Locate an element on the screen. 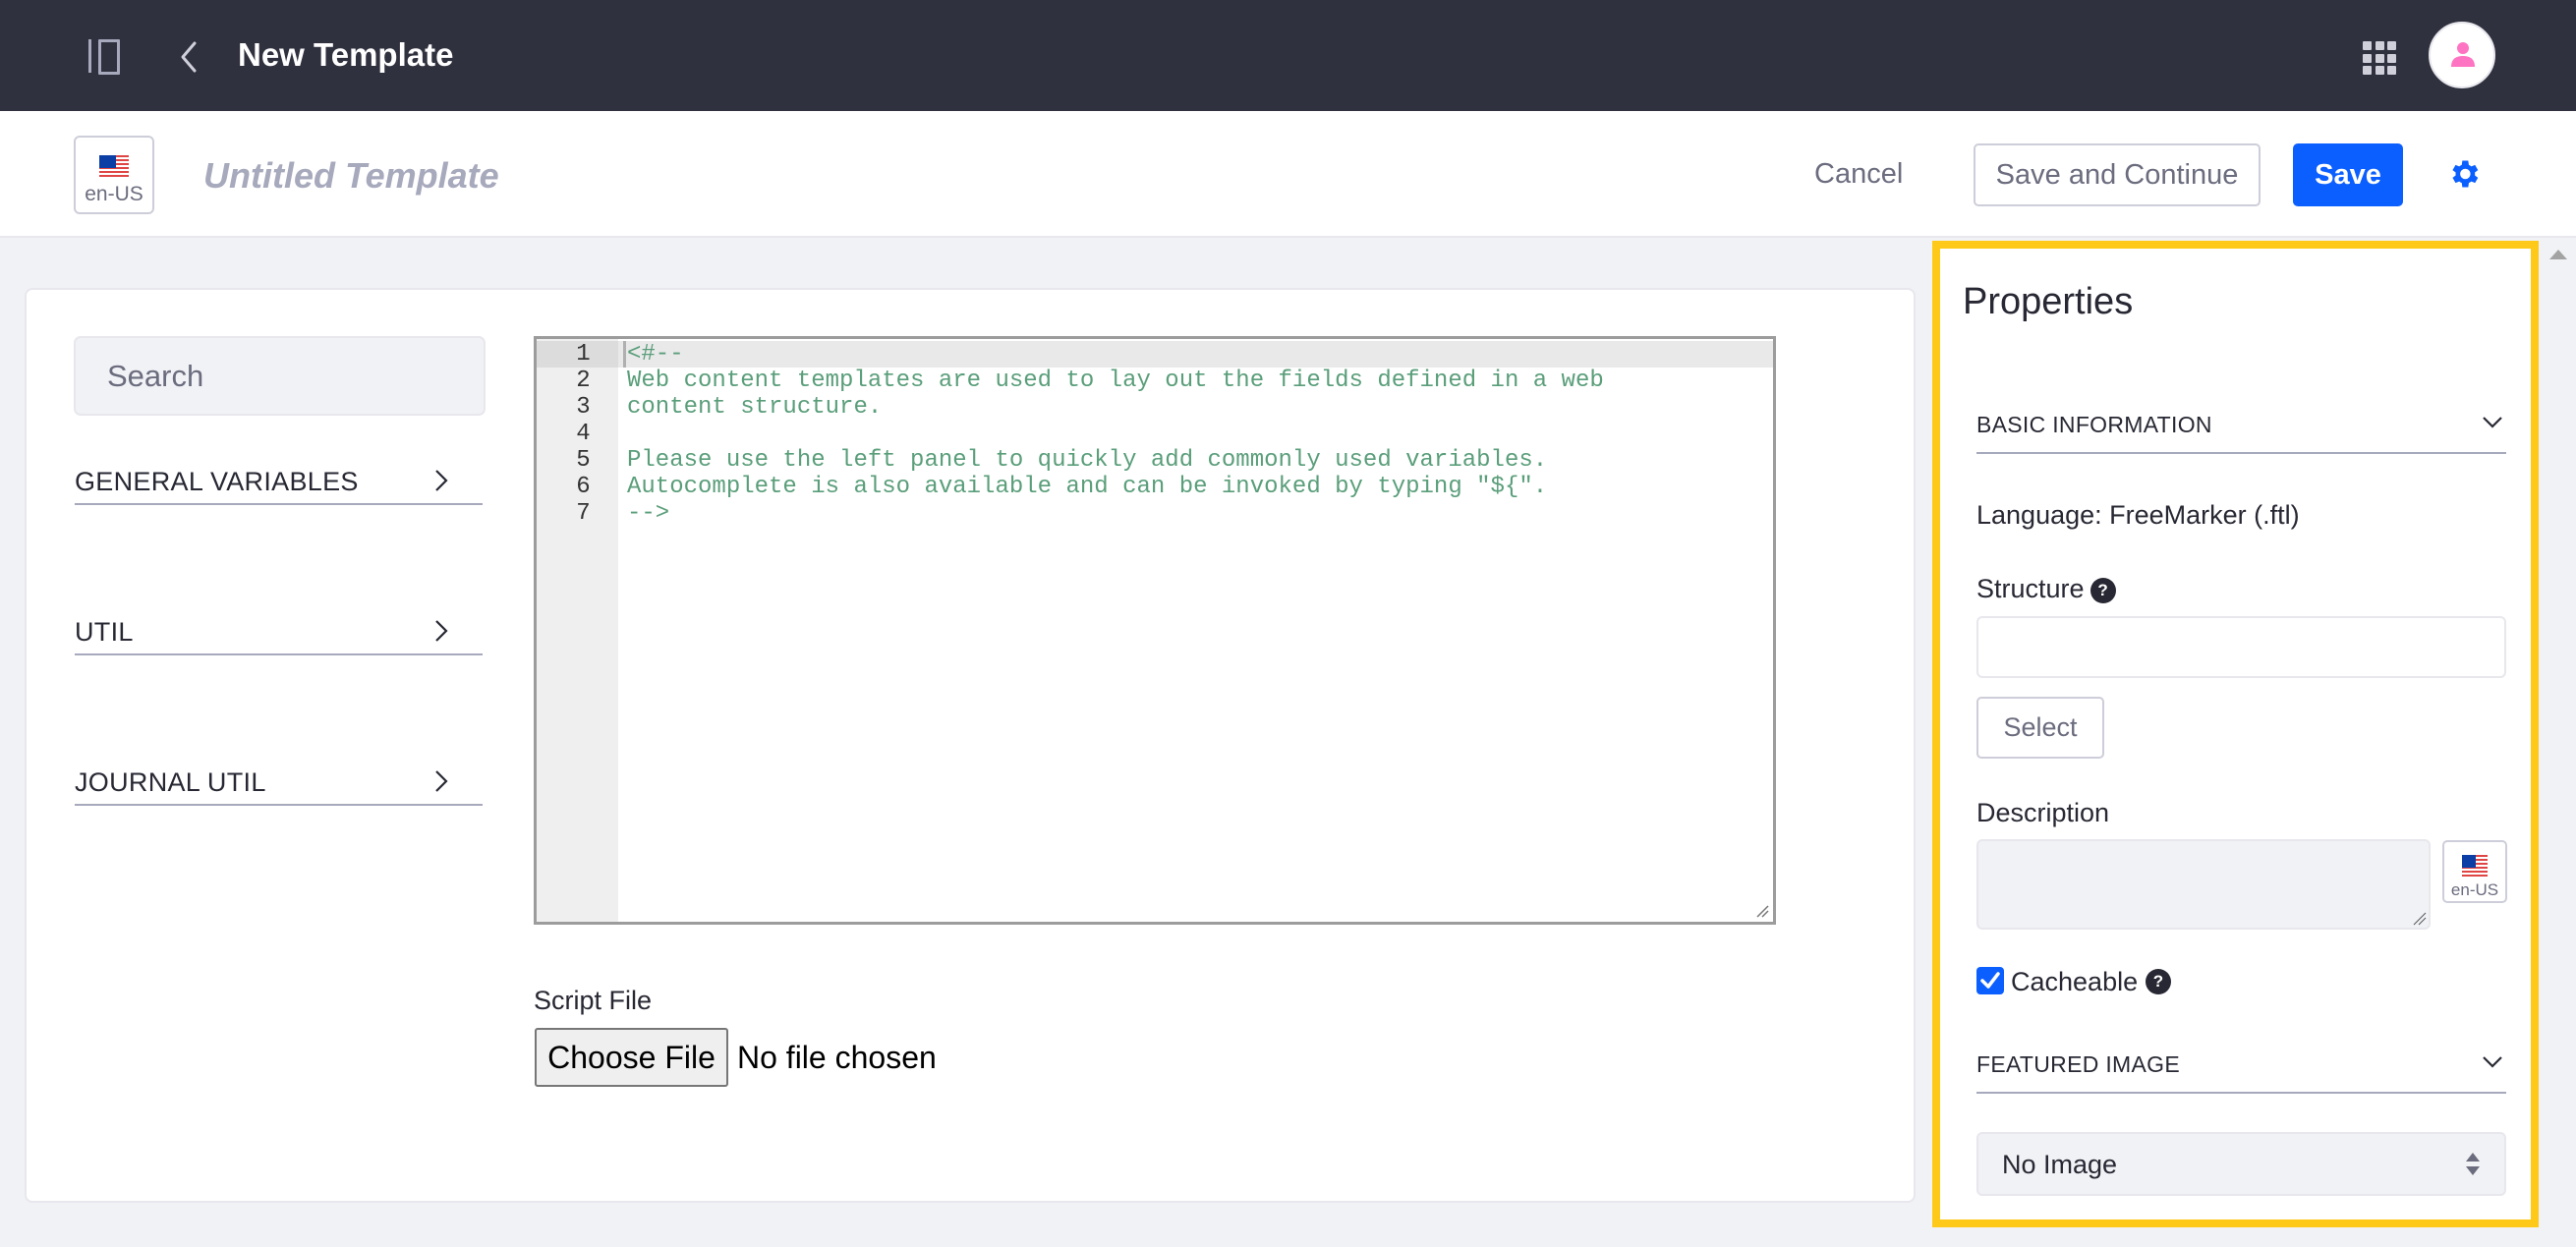 This screenshot has height=1247, width=2576. code-line: 1 <#-- is located at coordinates (1155, 354).